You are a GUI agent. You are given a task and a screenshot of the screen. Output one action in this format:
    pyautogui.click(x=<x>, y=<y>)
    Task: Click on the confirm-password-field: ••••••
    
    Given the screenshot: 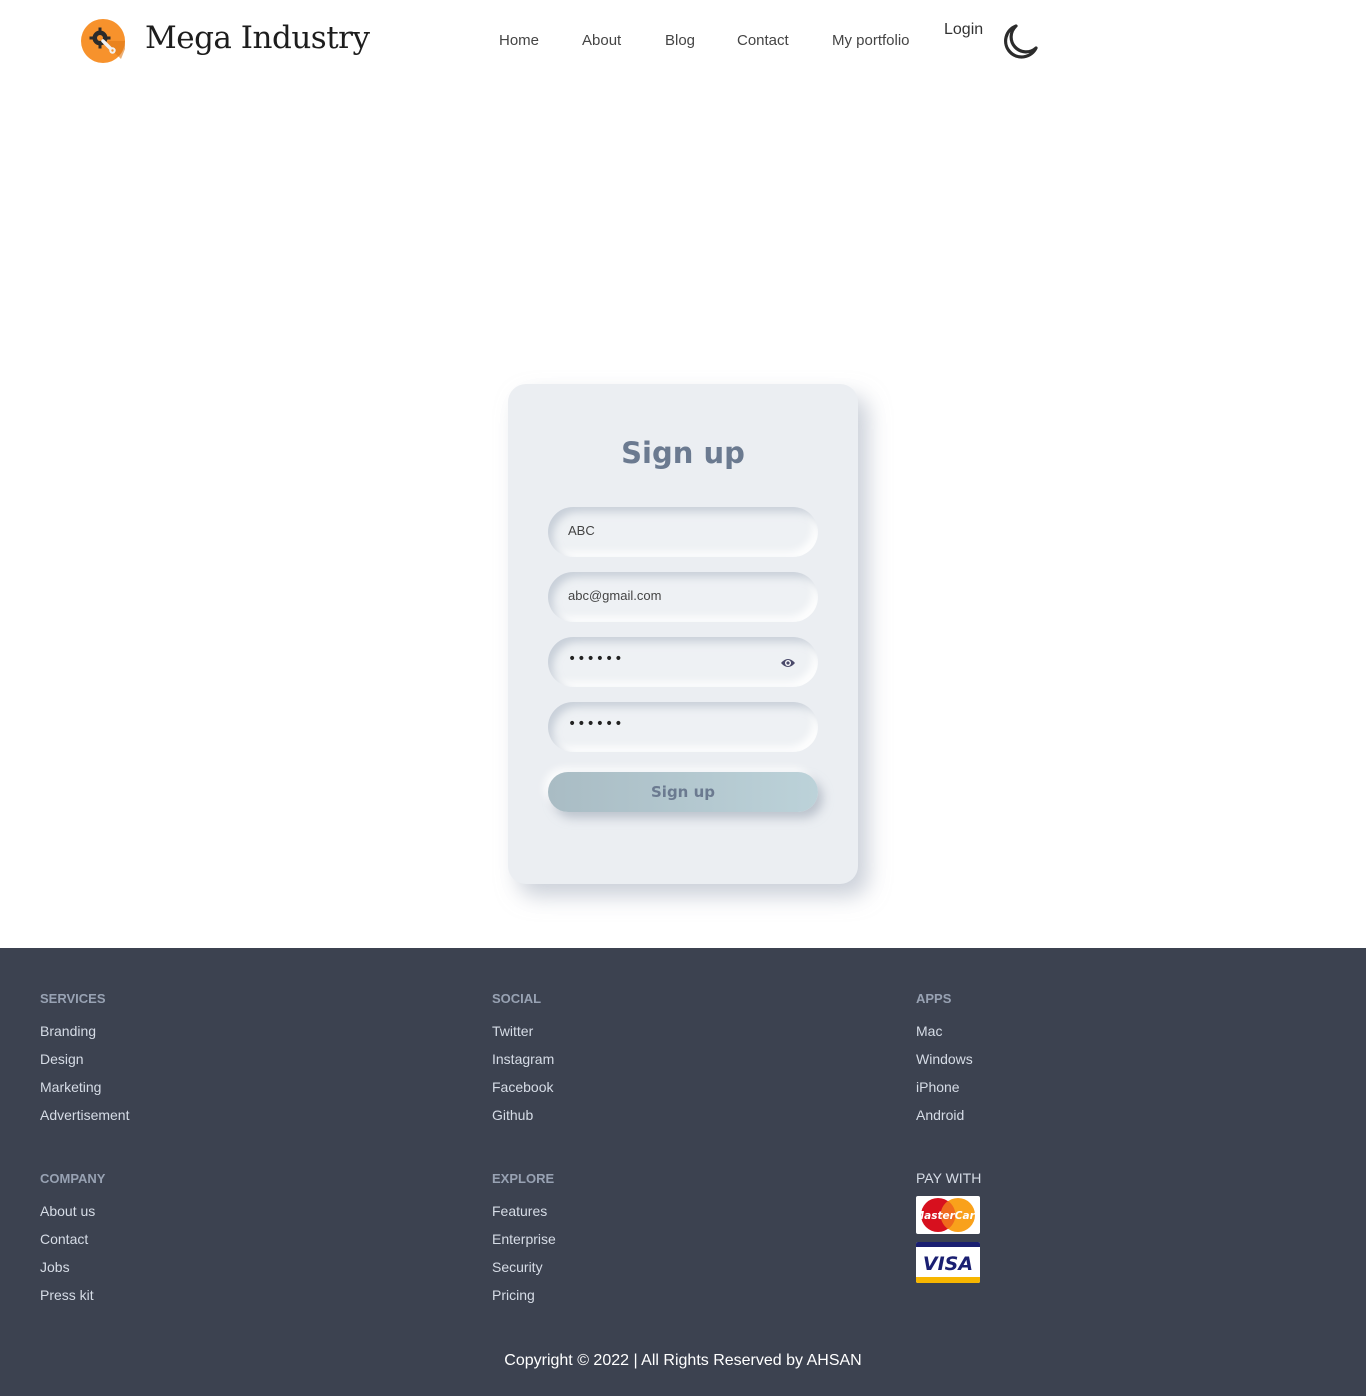 What is the action you would take?
    pyautogui.click(x=683, y=727)
    